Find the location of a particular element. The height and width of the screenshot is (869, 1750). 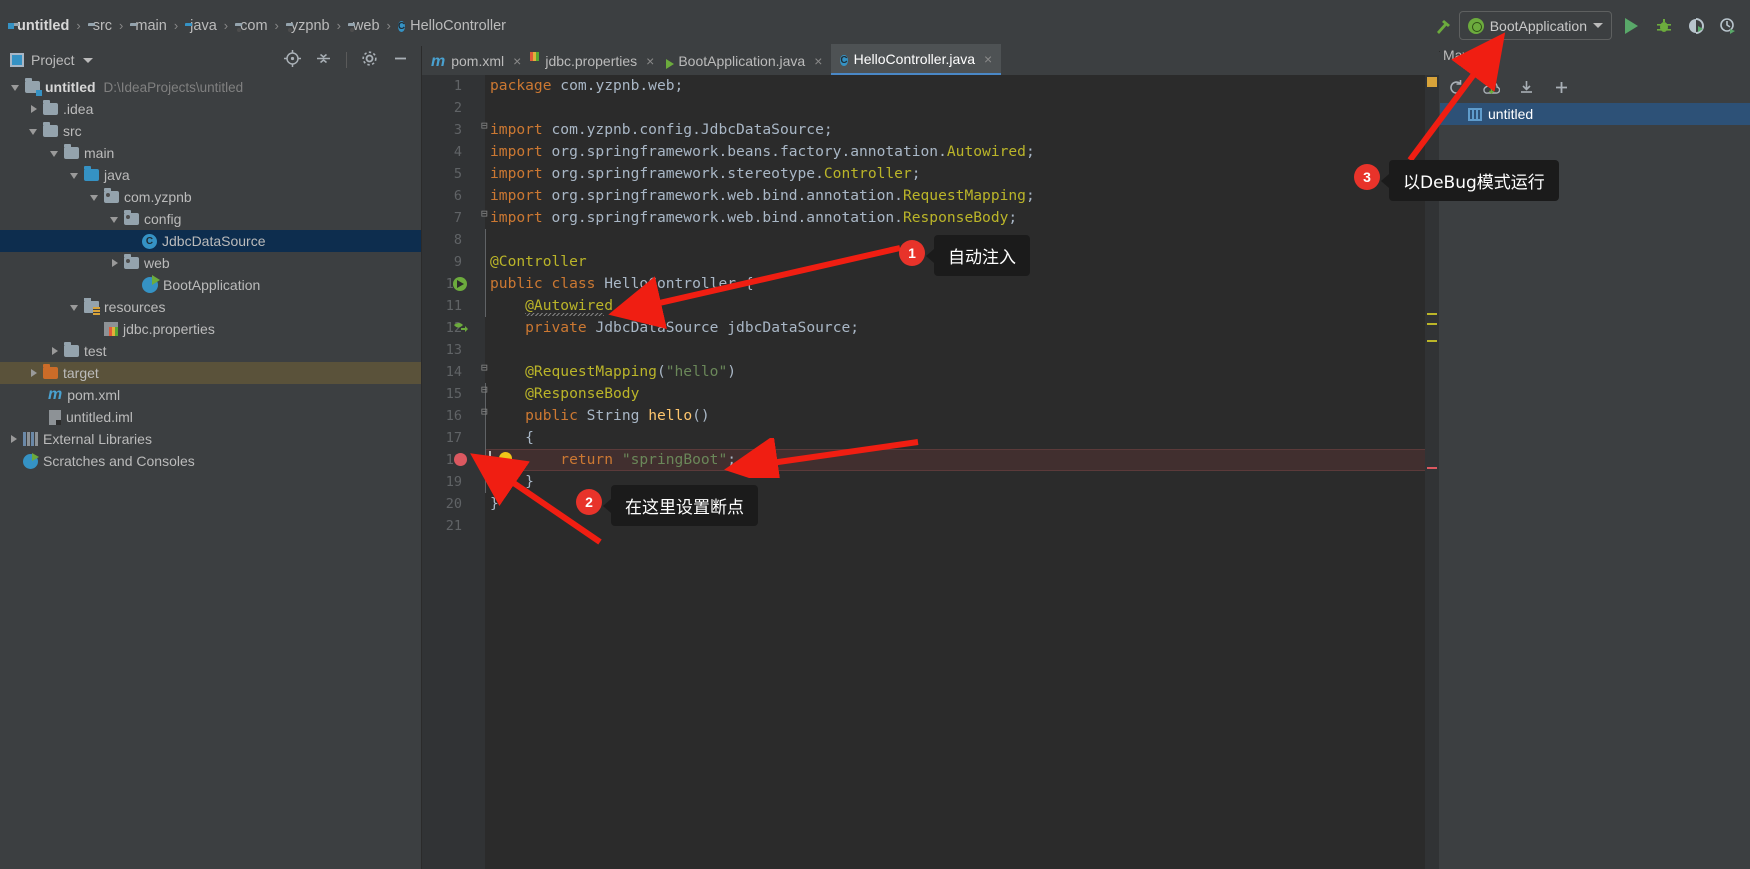

code-line-17: { is located at coordinates (512, 438).